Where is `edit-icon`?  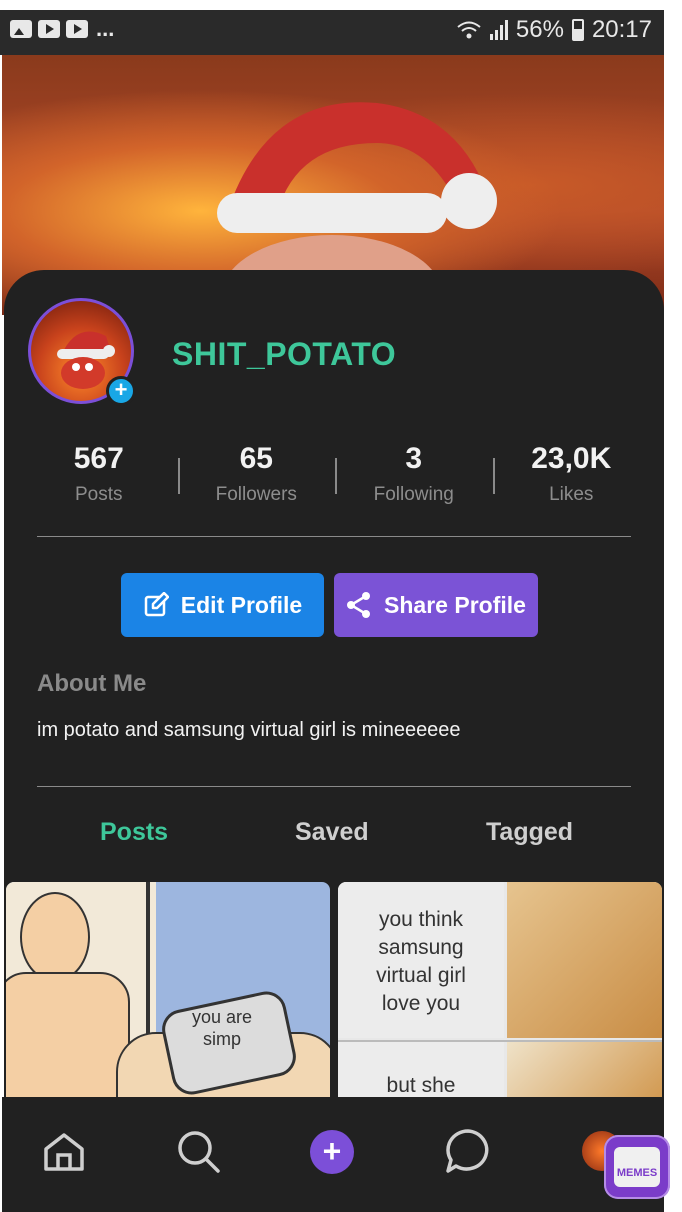 edit-icon is located at coordinates (156, 604).